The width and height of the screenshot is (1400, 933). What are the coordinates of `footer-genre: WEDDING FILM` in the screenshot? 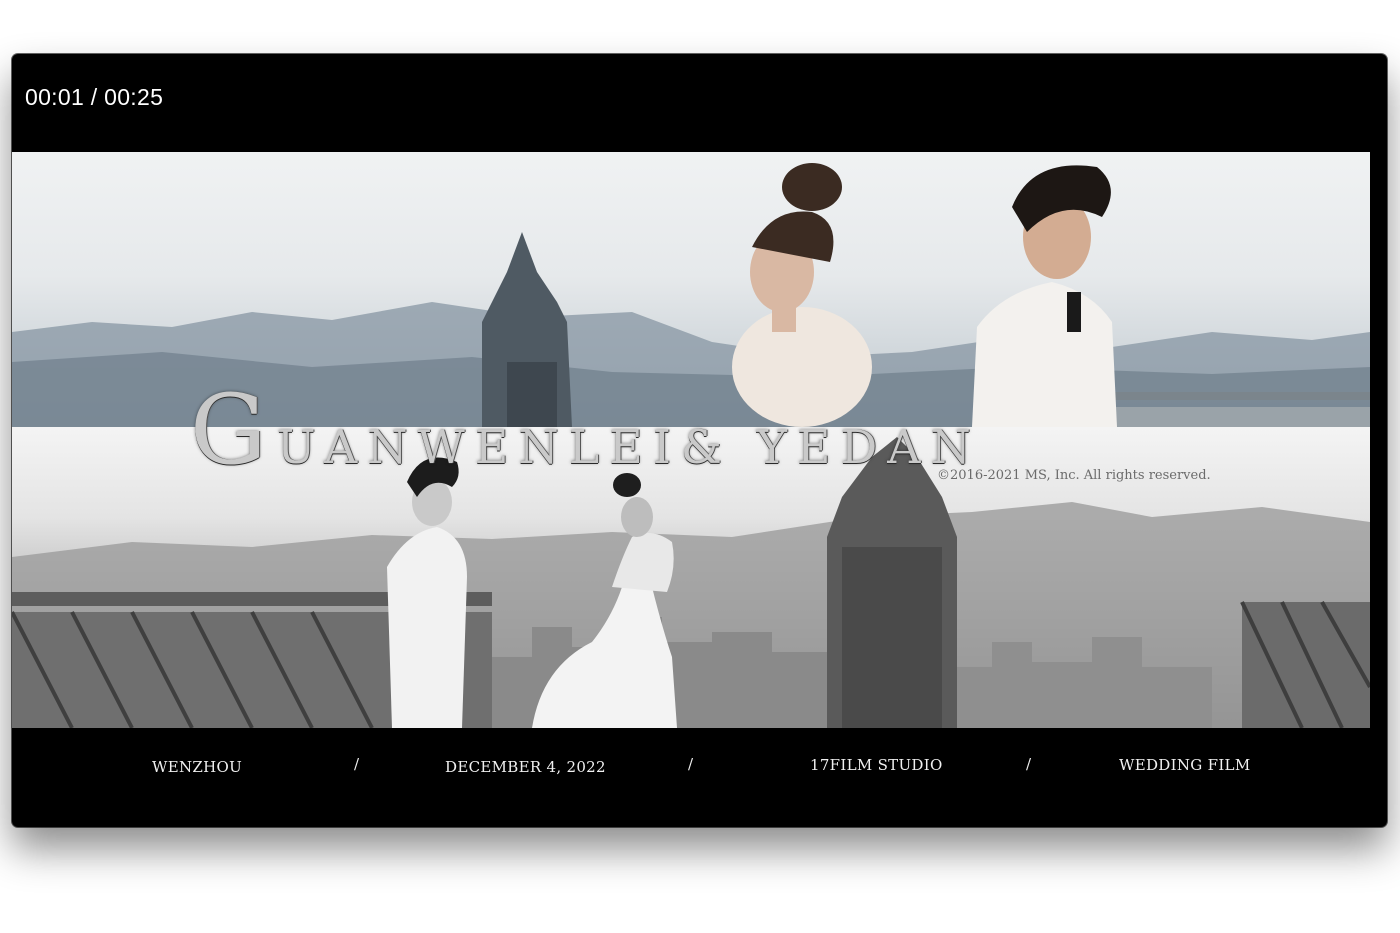 It's located at (1185, 765).